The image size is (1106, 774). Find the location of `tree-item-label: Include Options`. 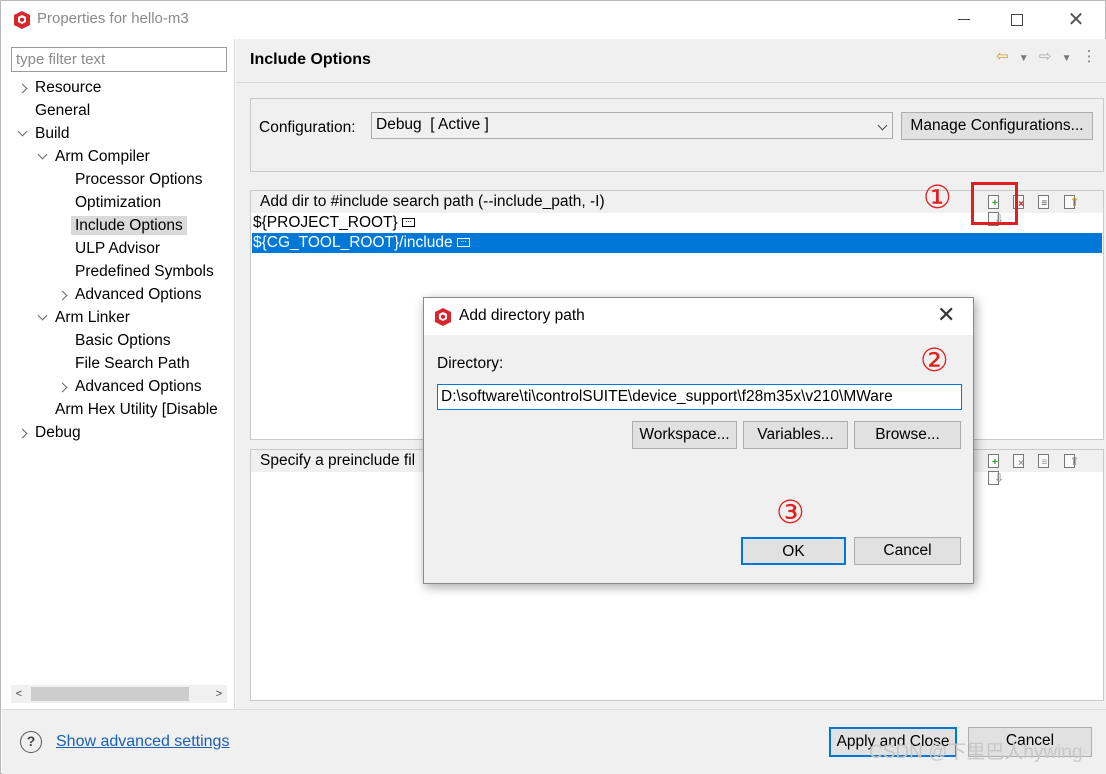

tree-item-label: Include Options is located at coordinates (129, 225).